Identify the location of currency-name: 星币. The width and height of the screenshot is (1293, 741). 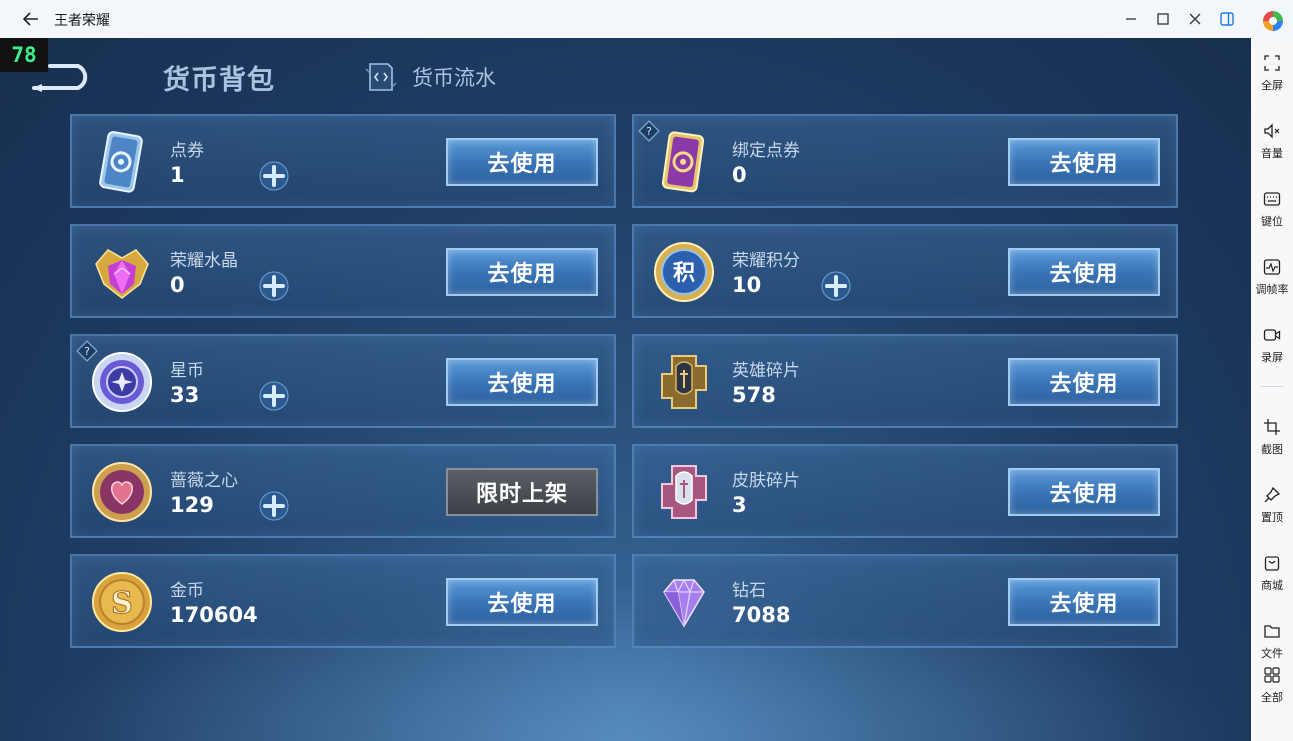
(187, 371).